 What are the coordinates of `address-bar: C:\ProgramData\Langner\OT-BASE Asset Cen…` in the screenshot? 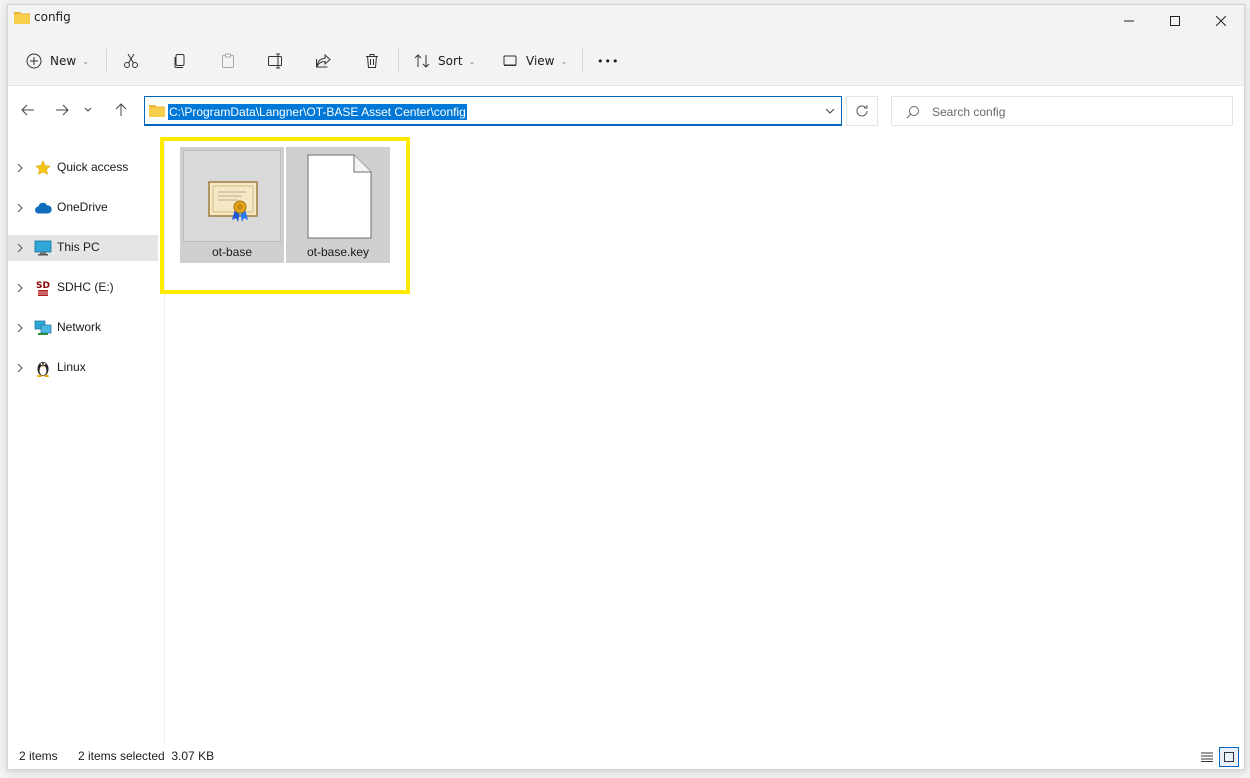 It's located at (493, 111).